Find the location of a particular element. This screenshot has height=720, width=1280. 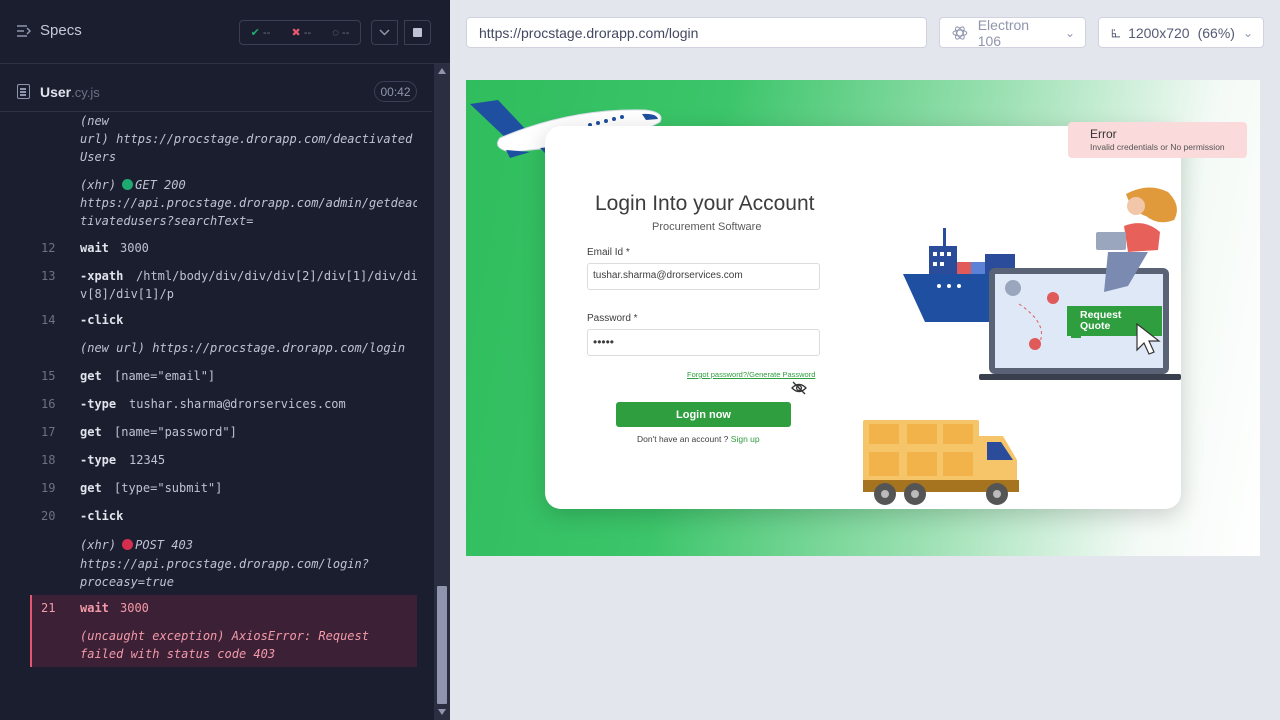

dropdown-button is located at coordinates (384, 32).